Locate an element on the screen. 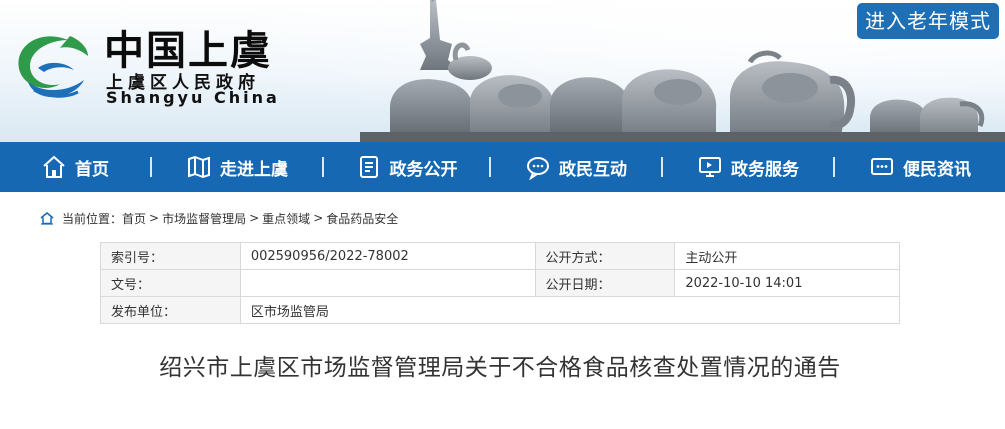  article-title: 绍兴市上虞区市场监督管理局关于不合格食品核查处置情况的通告 is located at coordinates (500, 368).